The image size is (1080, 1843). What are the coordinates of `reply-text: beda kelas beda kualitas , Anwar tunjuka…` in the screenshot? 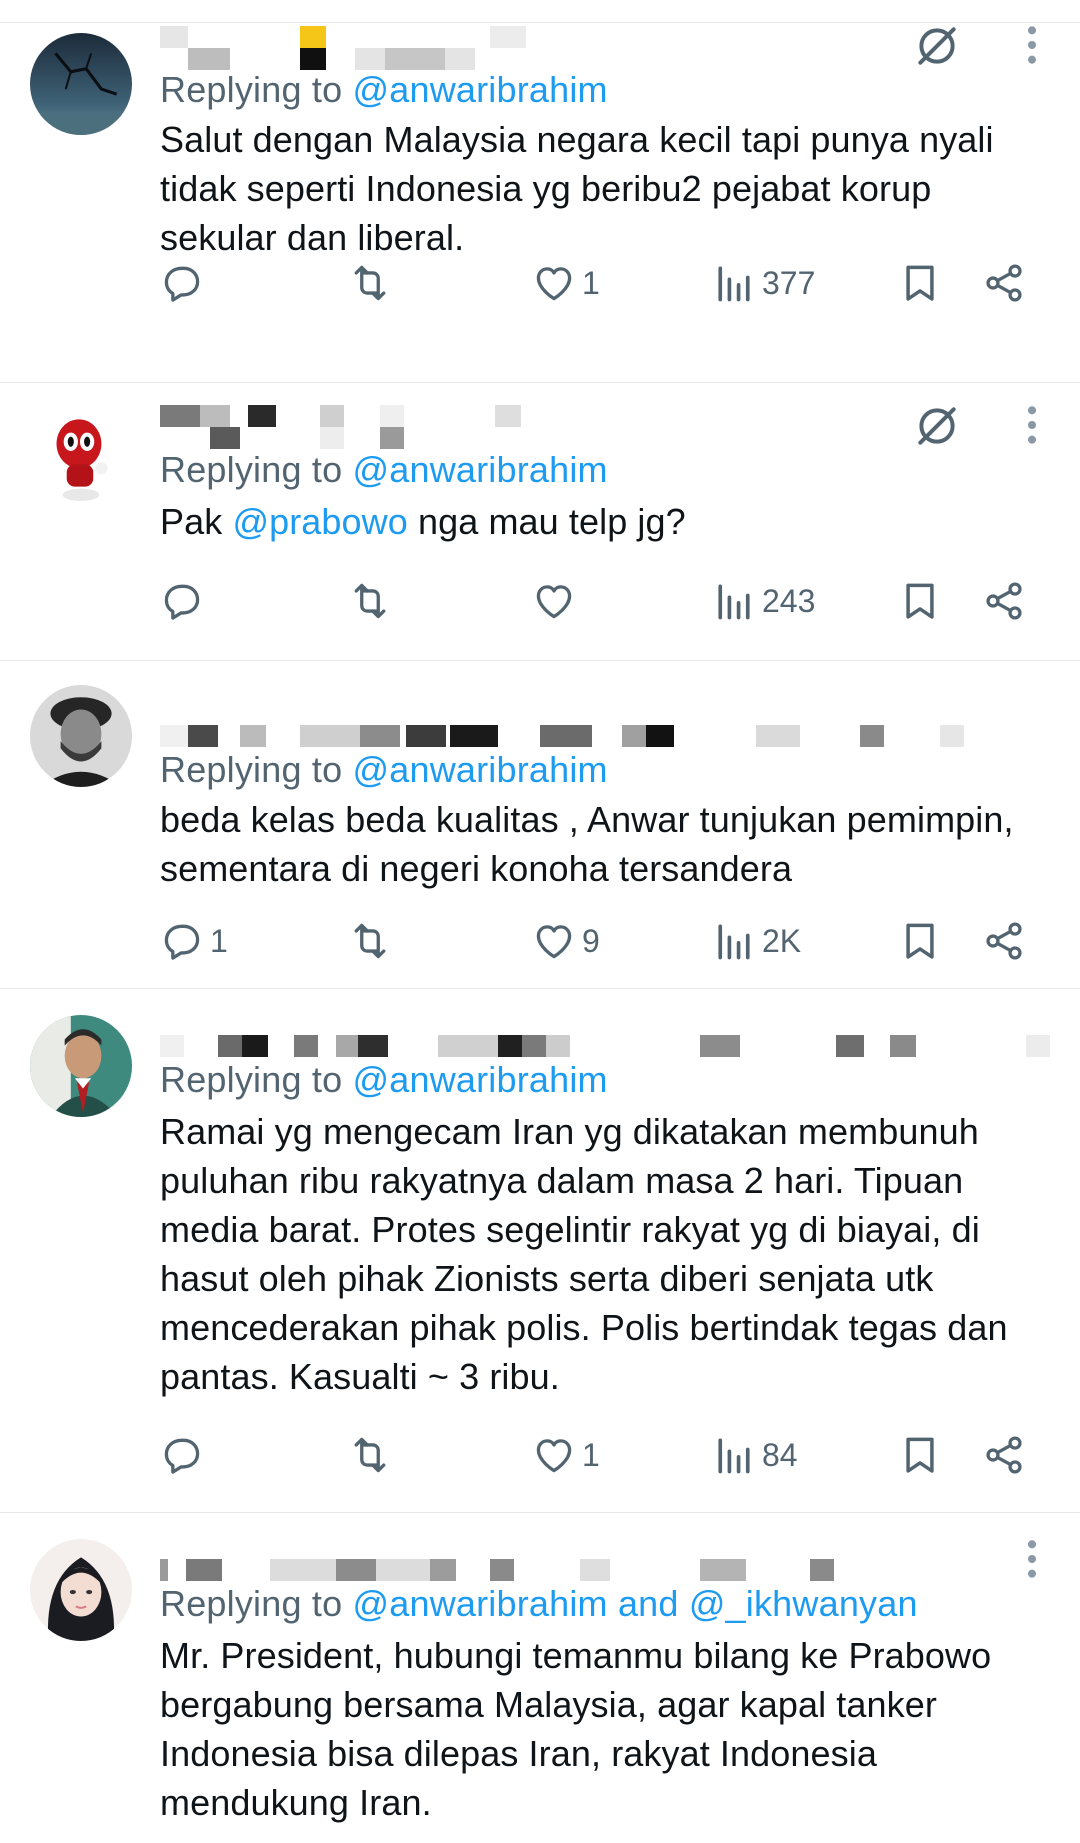 It's located at (587, 844).